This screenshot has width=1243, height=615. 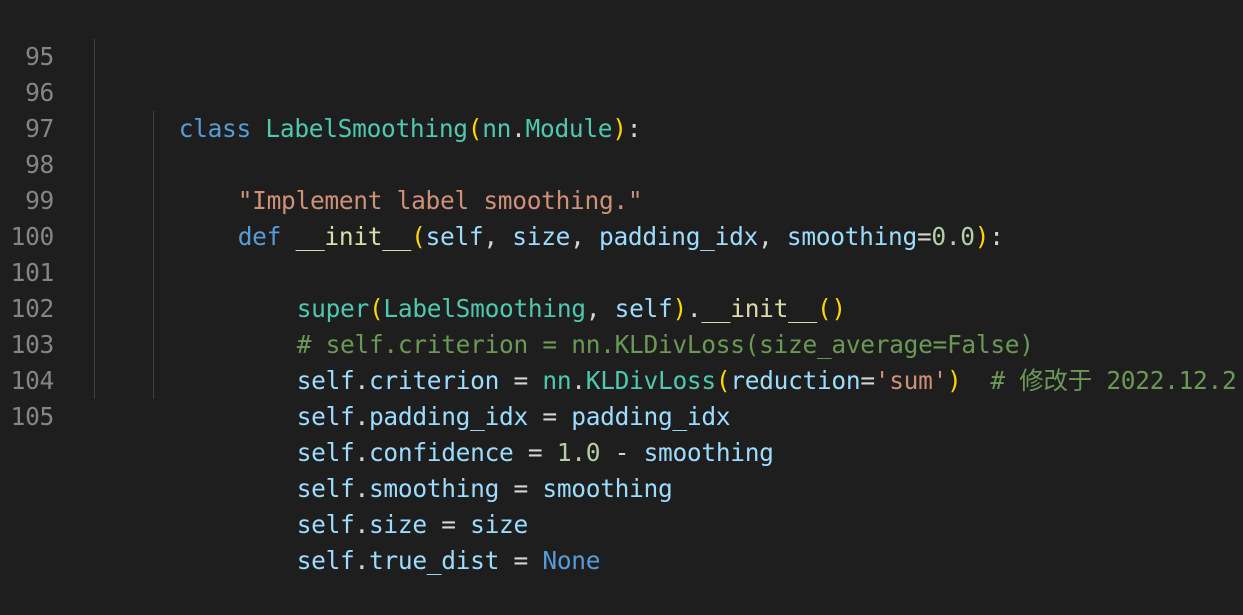 What do you see at coordinates (325, 560) in the screenshot?
I see `code-token: self` at bounding box center [325, 560].